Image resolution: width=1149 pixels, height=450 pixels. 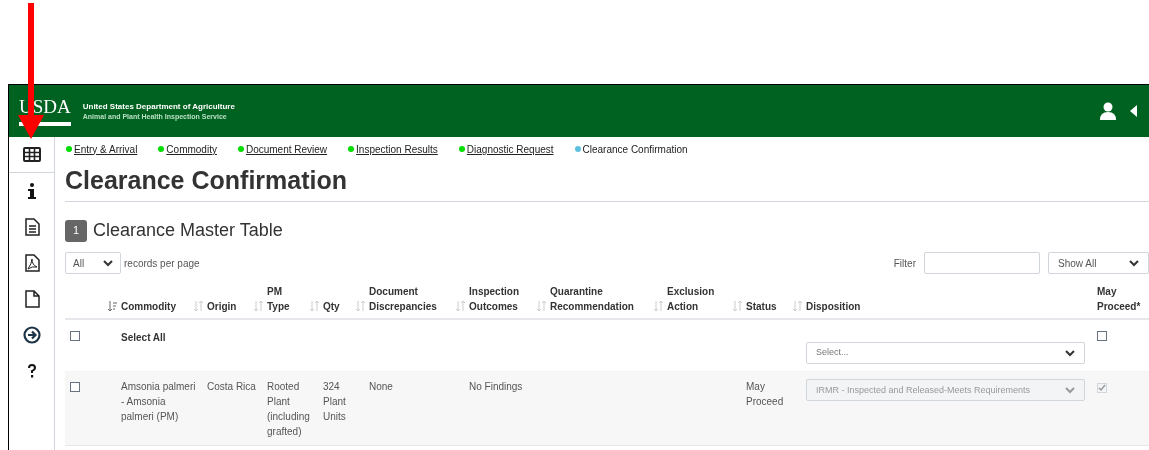 What do you see at coordinates (148, 306) in the screenshot?
I see `column-header: Commodity` at bounding box center [148, 306].